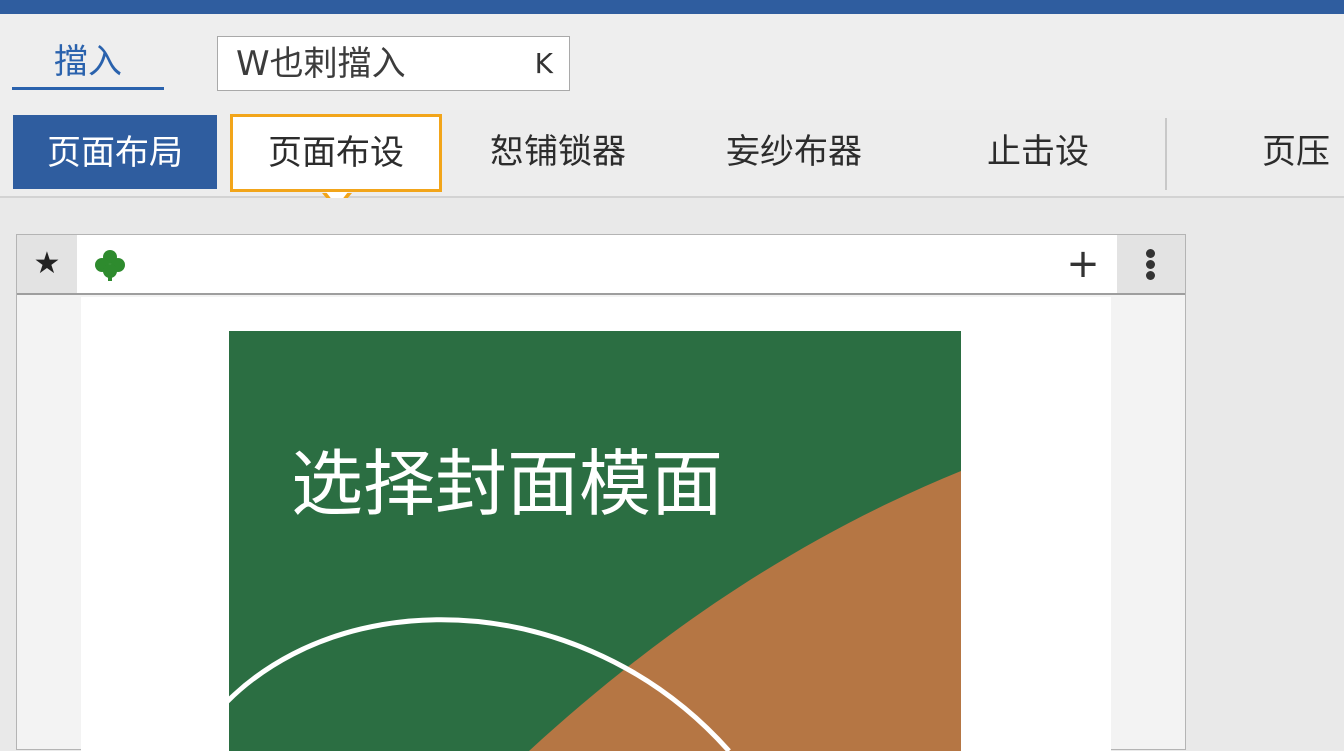 The width and height of the screenshot is (1344, 751). What do you see at coordinates (794, 152) in the screenshot?
I see `tab-ribbon-4: 妄纱布器` at bounding box center [794, 152].